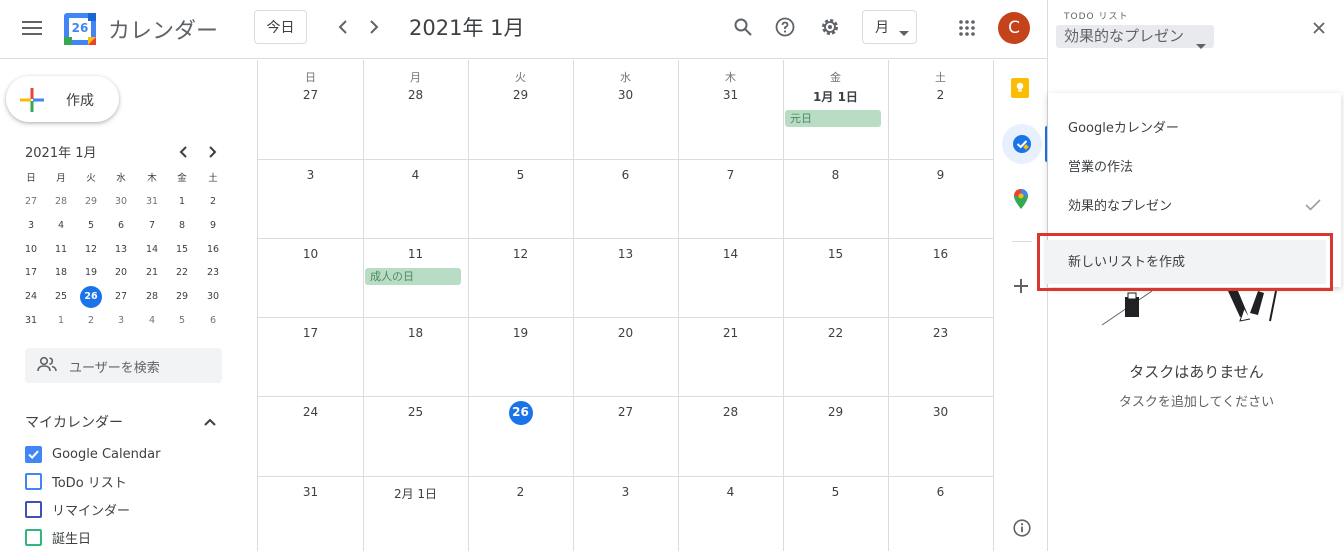 The width and height of the screenshot is (1344, 551). What do you see at coordinates (33, 454) in the screenshot?
I see `checkbox-checked-icon` at bounding box center [33, 454].